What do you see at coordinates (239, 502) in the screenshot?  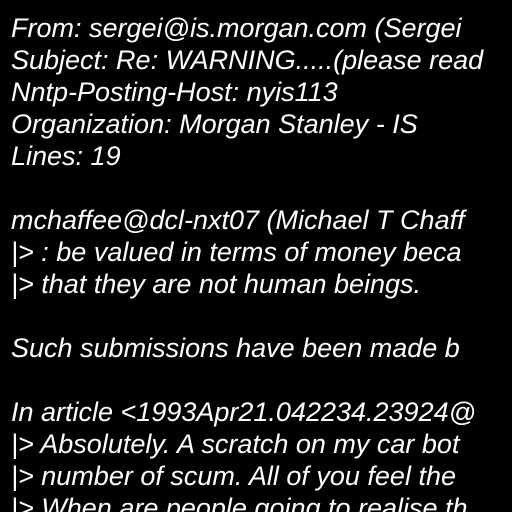 I see `quoted-line: |> When are people going to realise th` at bounding box center [239, 502].